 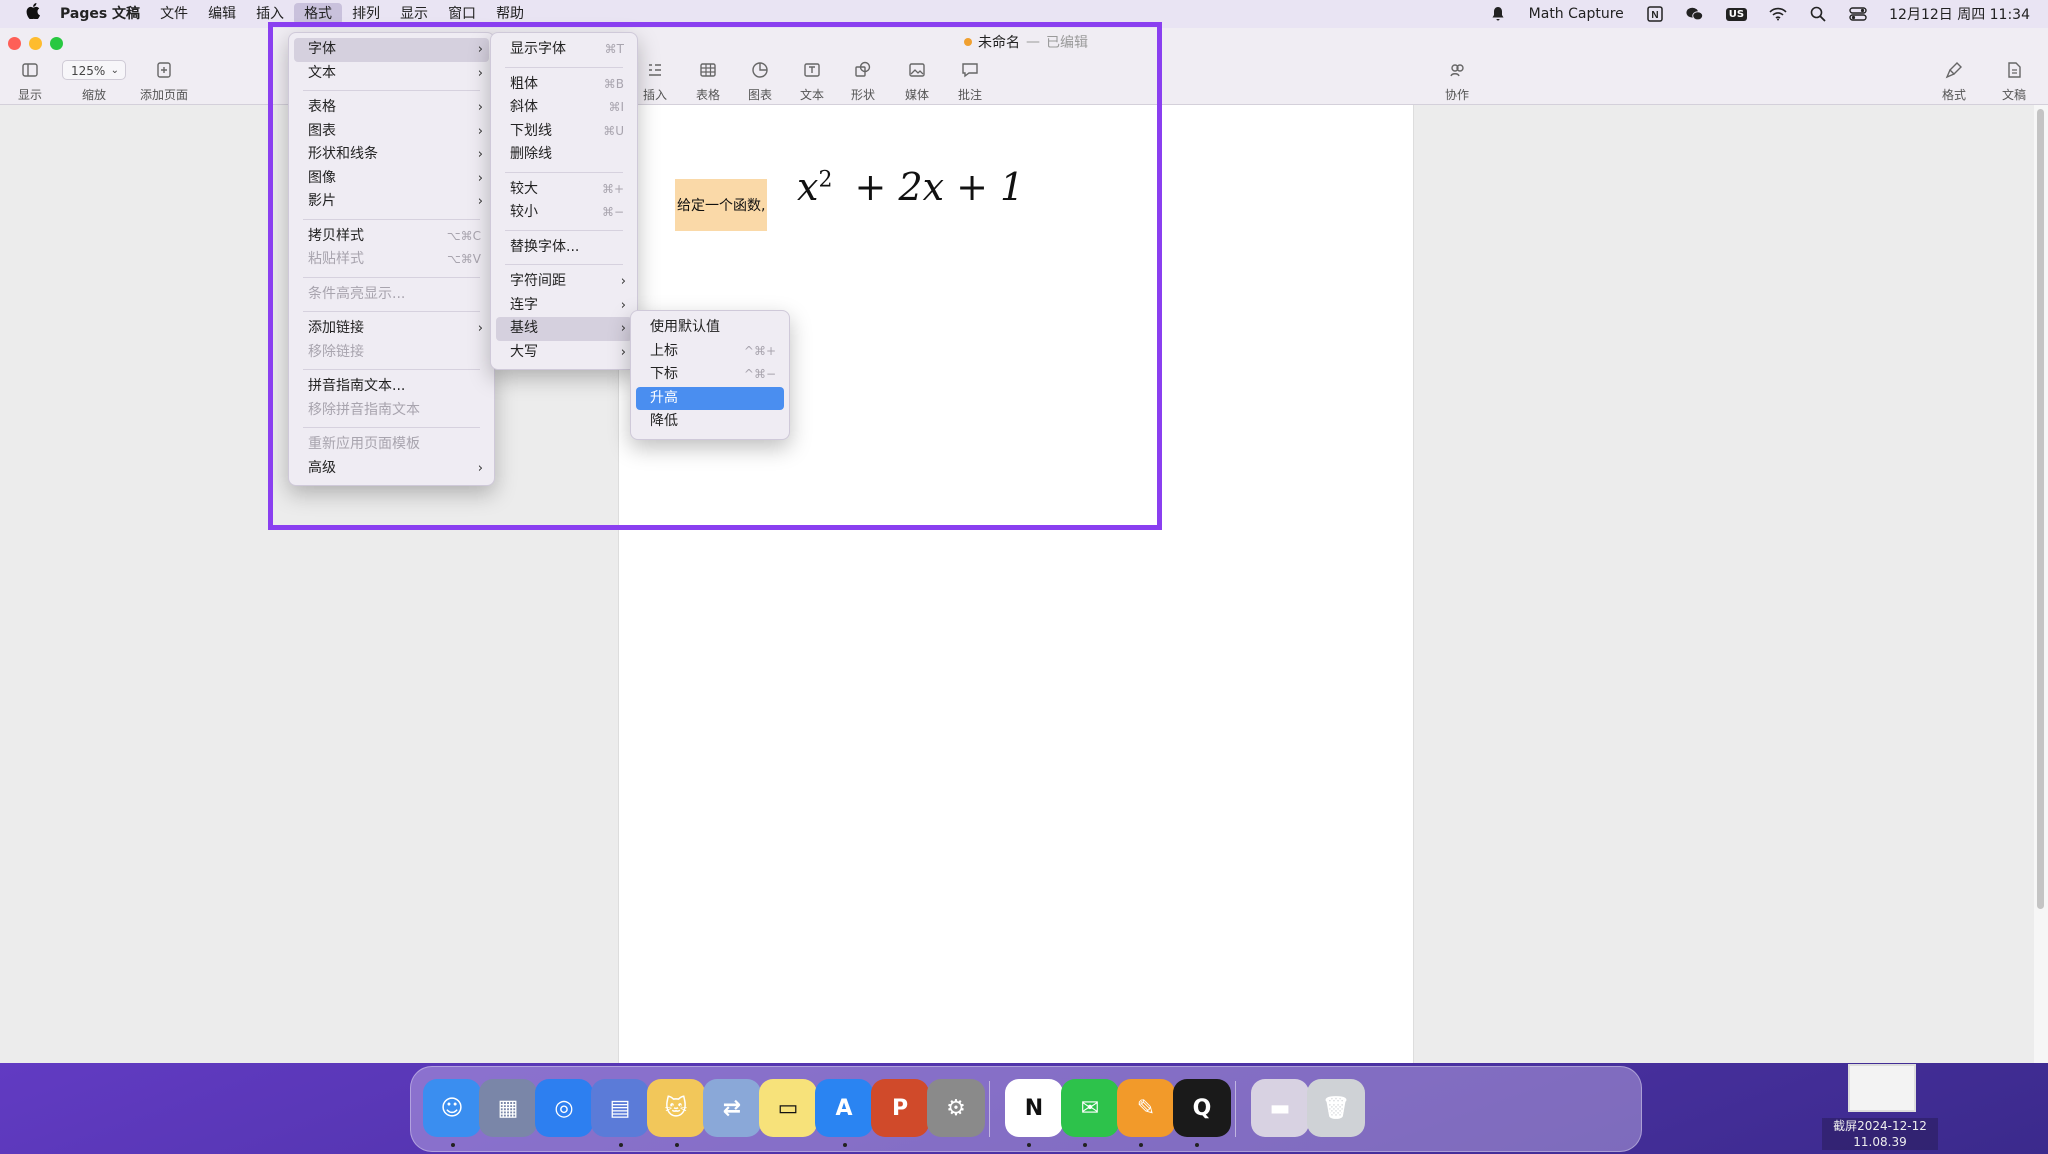 I want to click on scrollbar-thumb, so click(x=2040, y=509).